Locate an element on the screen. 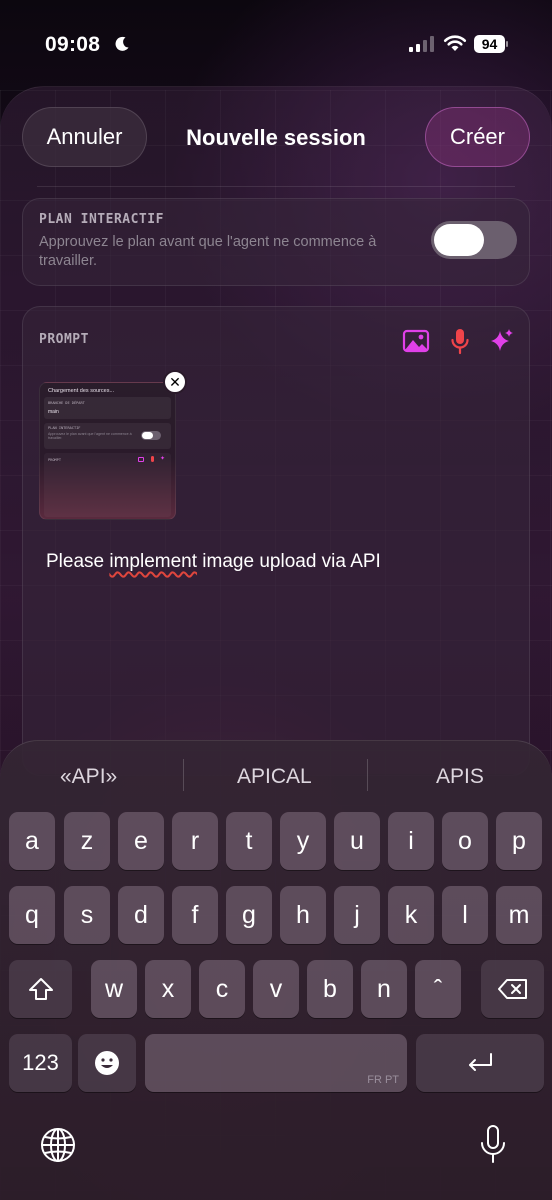 The height and width of the screenshot is (1200, 552). prompt-input: Please implement image upload via API is located at coordinates (213, 562).